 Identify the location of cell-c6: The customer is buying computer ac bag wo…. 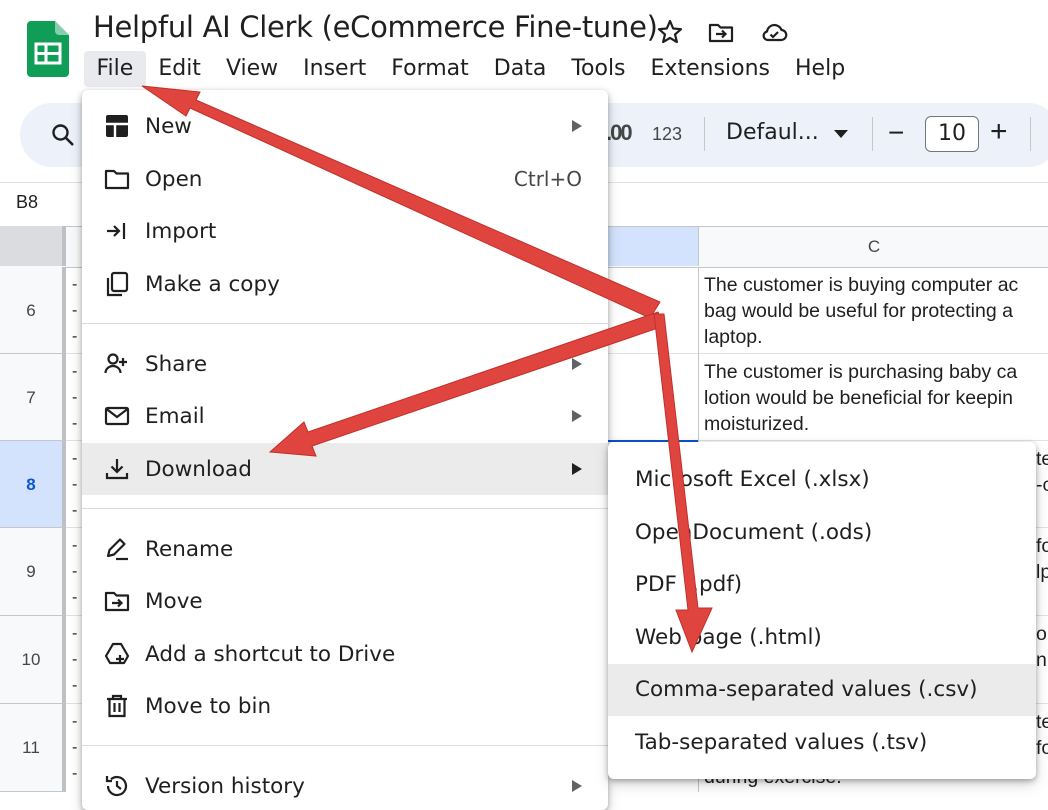
(876, 311).